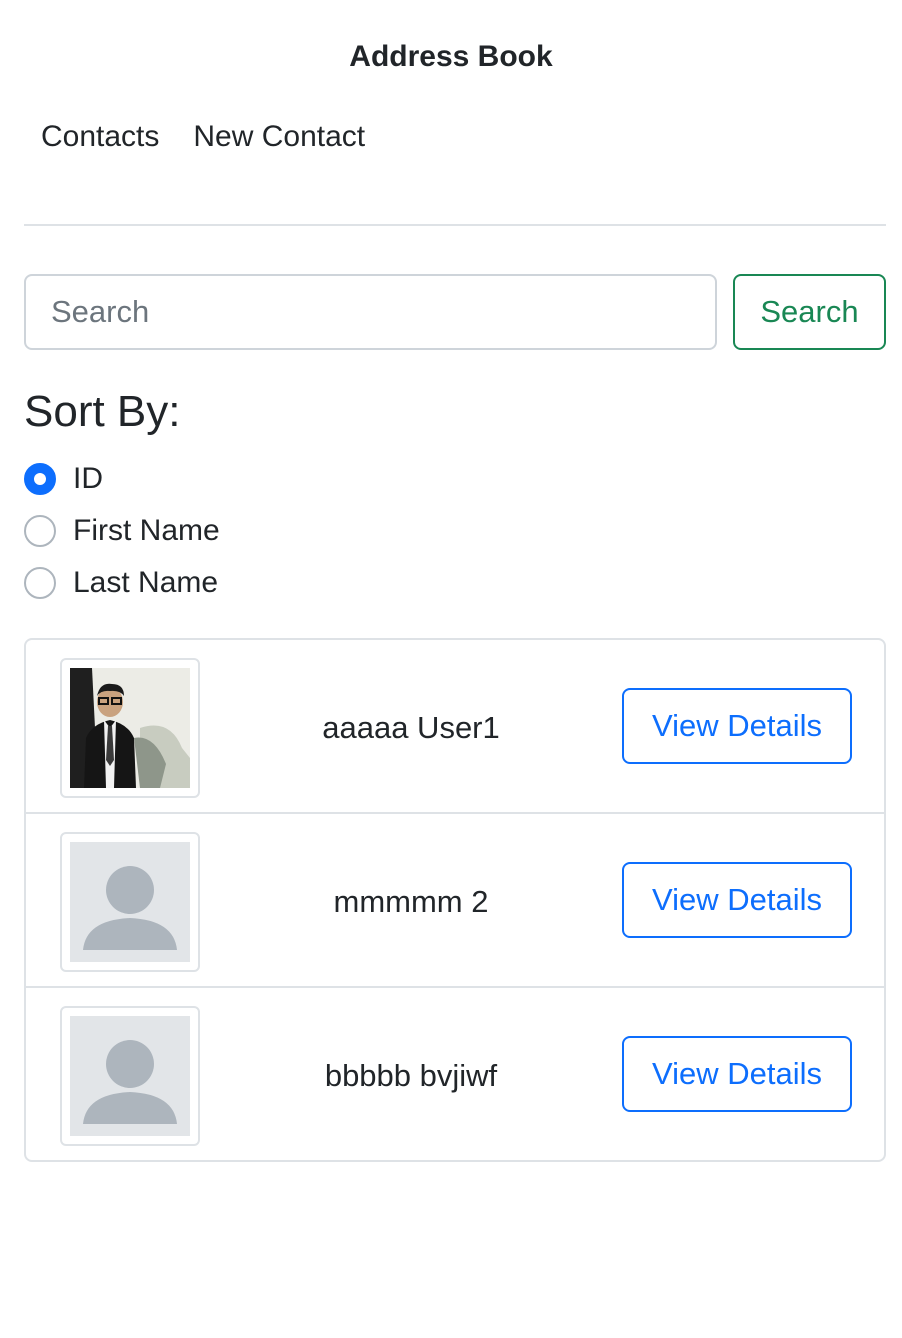 The width and height of the screenshot is (902, 1338). I want to click on nav-contacts-link: Contacts, so click(100, 137).